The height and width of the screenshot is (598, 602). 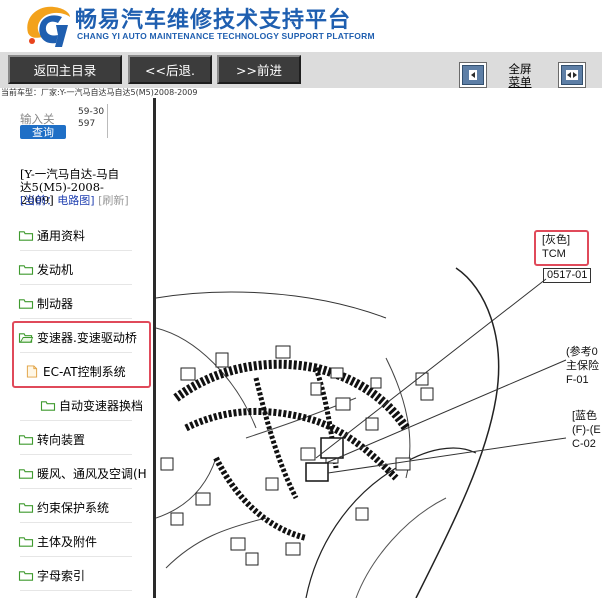 I want to click on tree-item: 通用资料, so click(x=76, y=235).